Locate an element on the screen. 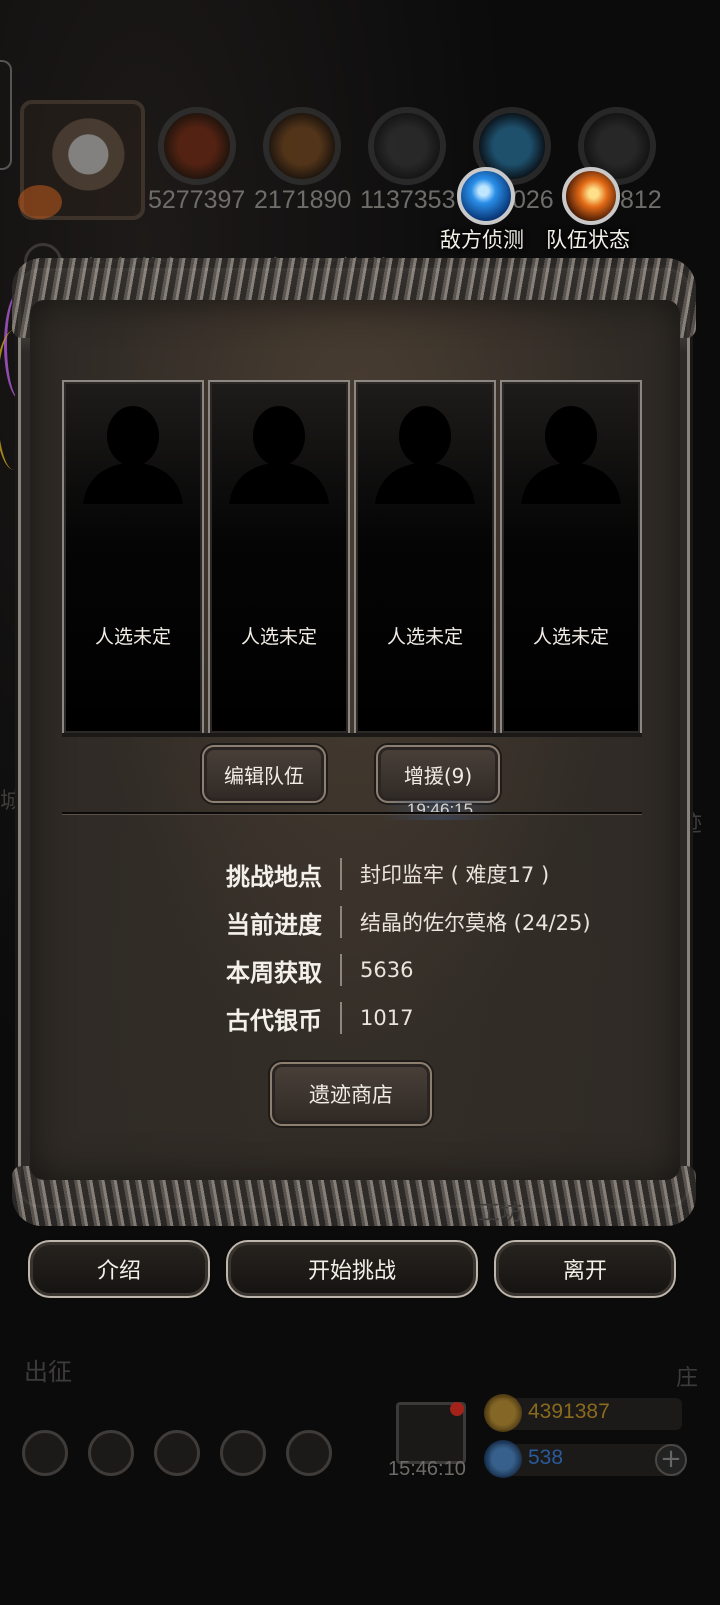 The width and height of the screenshot is (720, 1605). info-key: 古代银币 is located at coordinates (274, 1020).